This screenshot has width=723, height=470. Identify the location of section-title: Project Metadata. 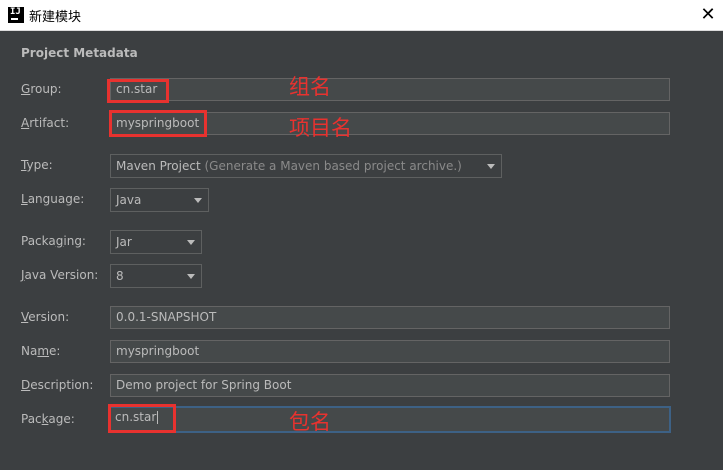
(79, 53).